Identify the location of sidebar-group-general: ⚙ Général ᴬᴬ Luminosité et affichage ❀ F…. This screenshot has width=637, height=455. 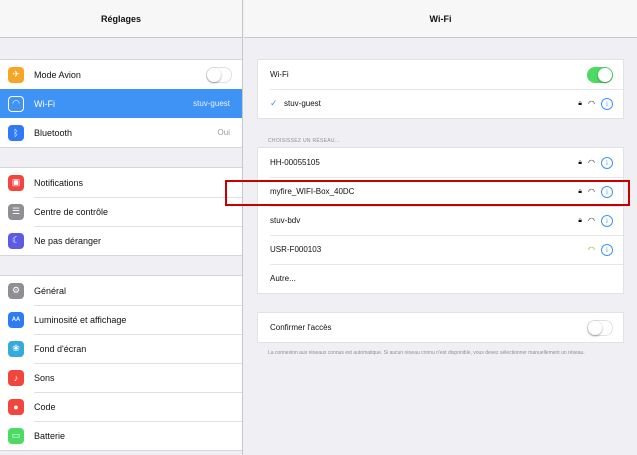
(121, 363).